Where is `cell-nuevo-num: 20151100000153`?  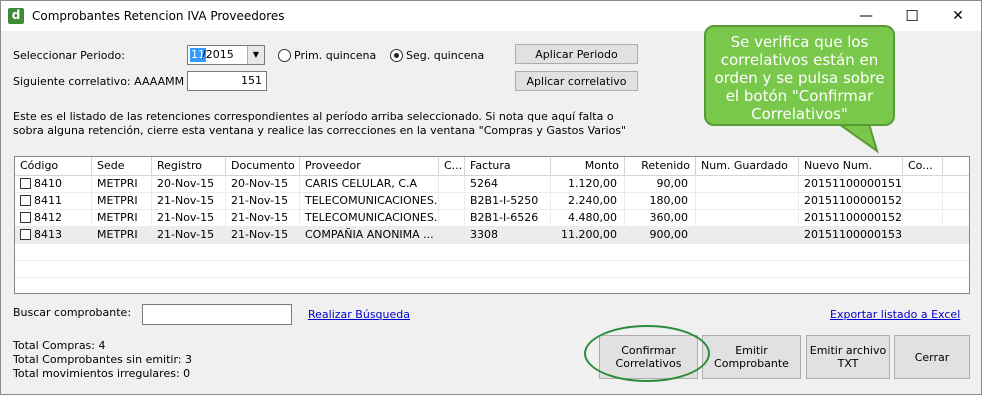 cell-nuevo-num: 20151100000153 is located at coordinates (851, 235).